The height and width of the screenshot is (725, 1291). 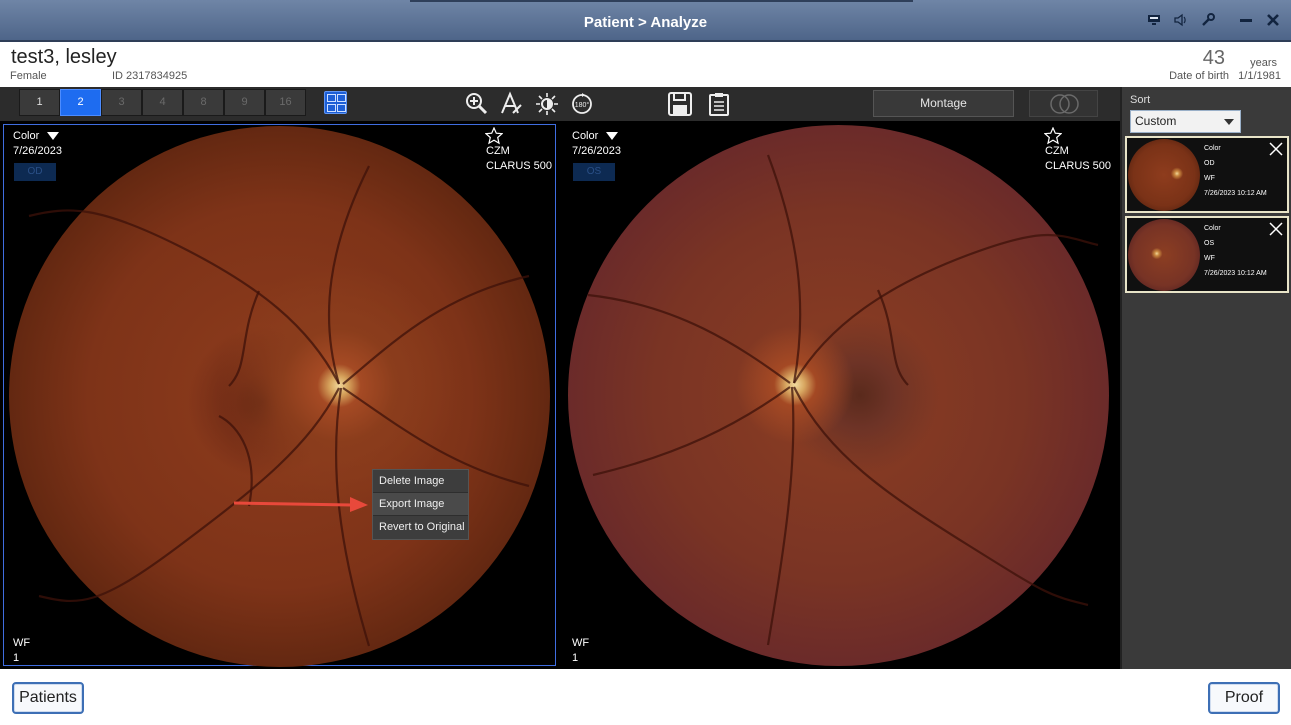 I want to click on layout-button-4: 4, so click(x=162, y=102).